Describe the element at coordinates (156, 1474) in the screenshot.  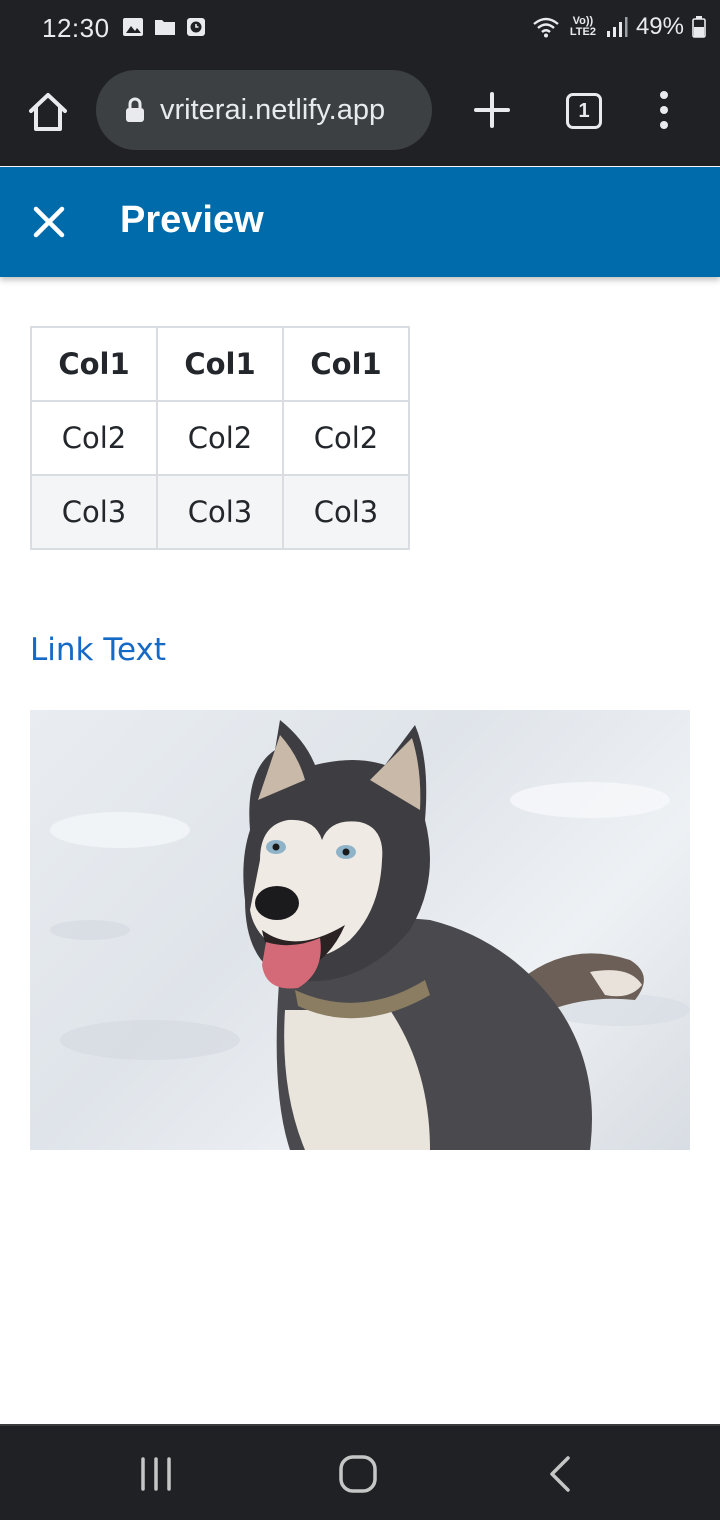
I see `recents-icon` at that location.